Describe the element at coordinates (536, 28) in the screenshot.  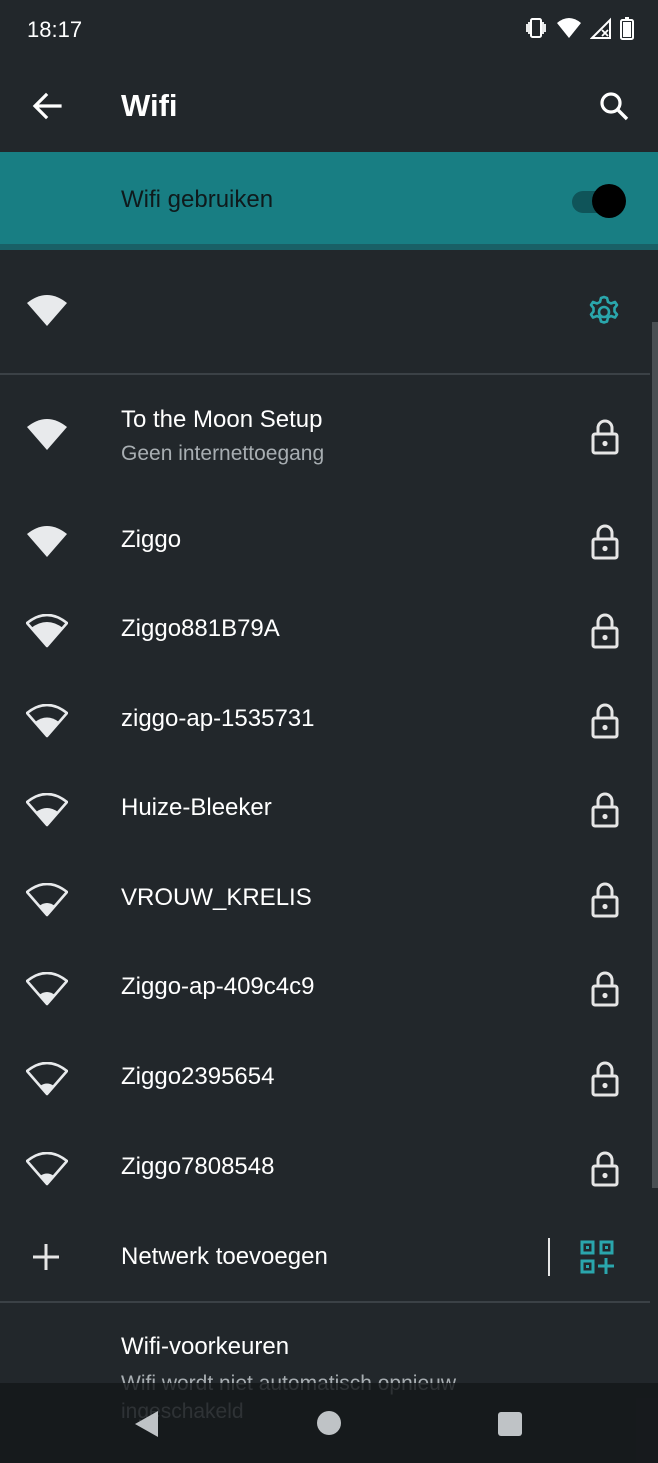
I see `vibrate-icon` at that location.